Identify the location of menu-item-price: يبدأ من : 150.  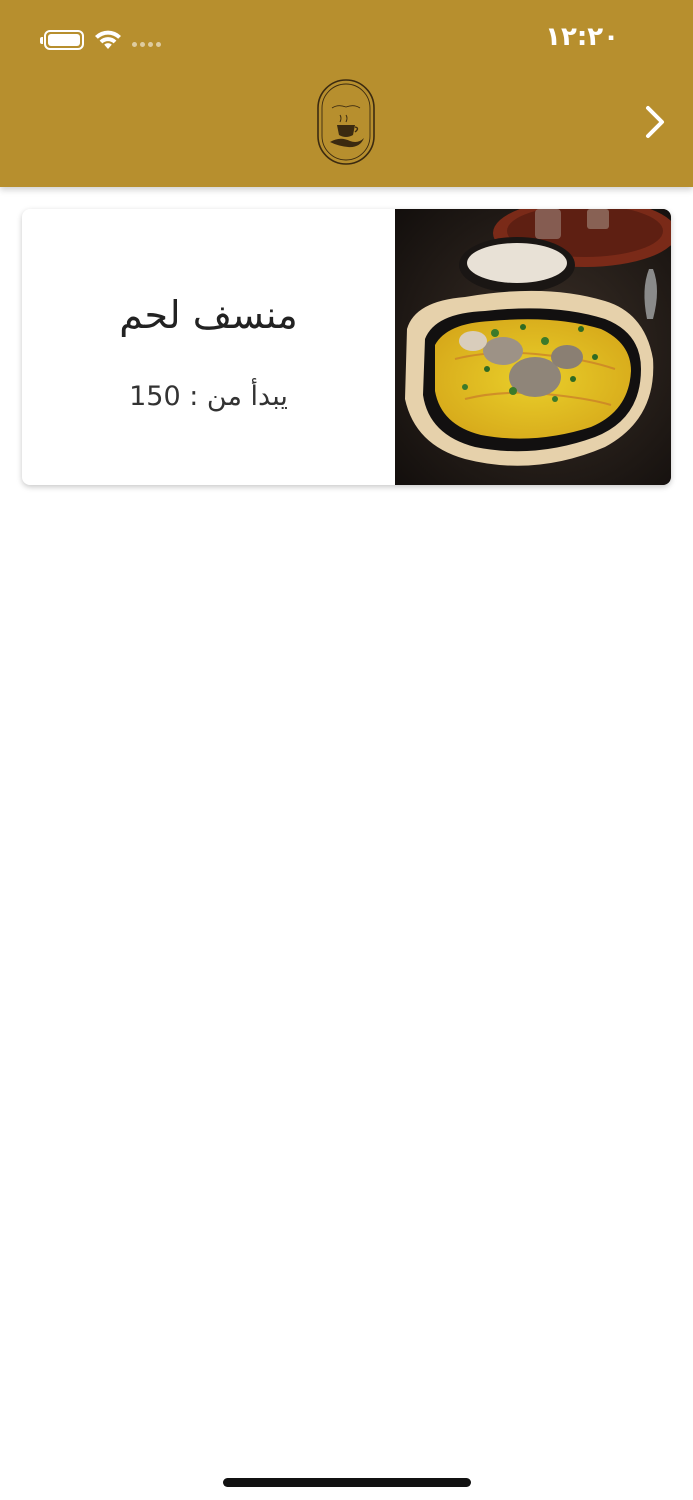
(208, 396).